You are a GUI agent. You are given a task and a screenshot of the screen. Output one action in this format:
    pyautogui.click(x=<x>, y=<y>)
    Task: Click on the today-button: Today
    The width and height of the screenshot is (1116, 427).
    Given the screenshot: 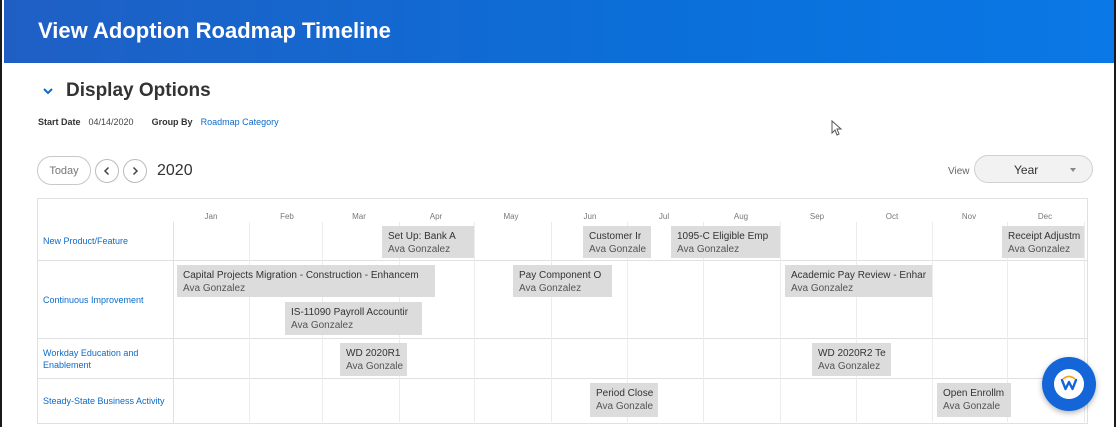 What is the action you would take?
    pyautogui.click(x=64, y=170)
    